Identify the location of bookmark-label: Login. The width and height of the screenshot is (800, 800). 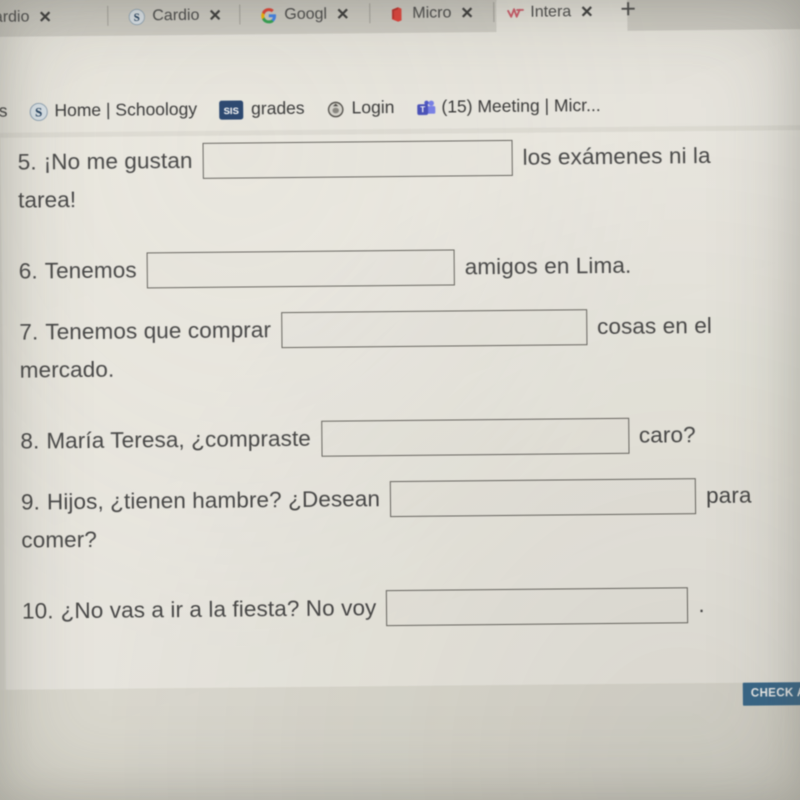
(373, 106).